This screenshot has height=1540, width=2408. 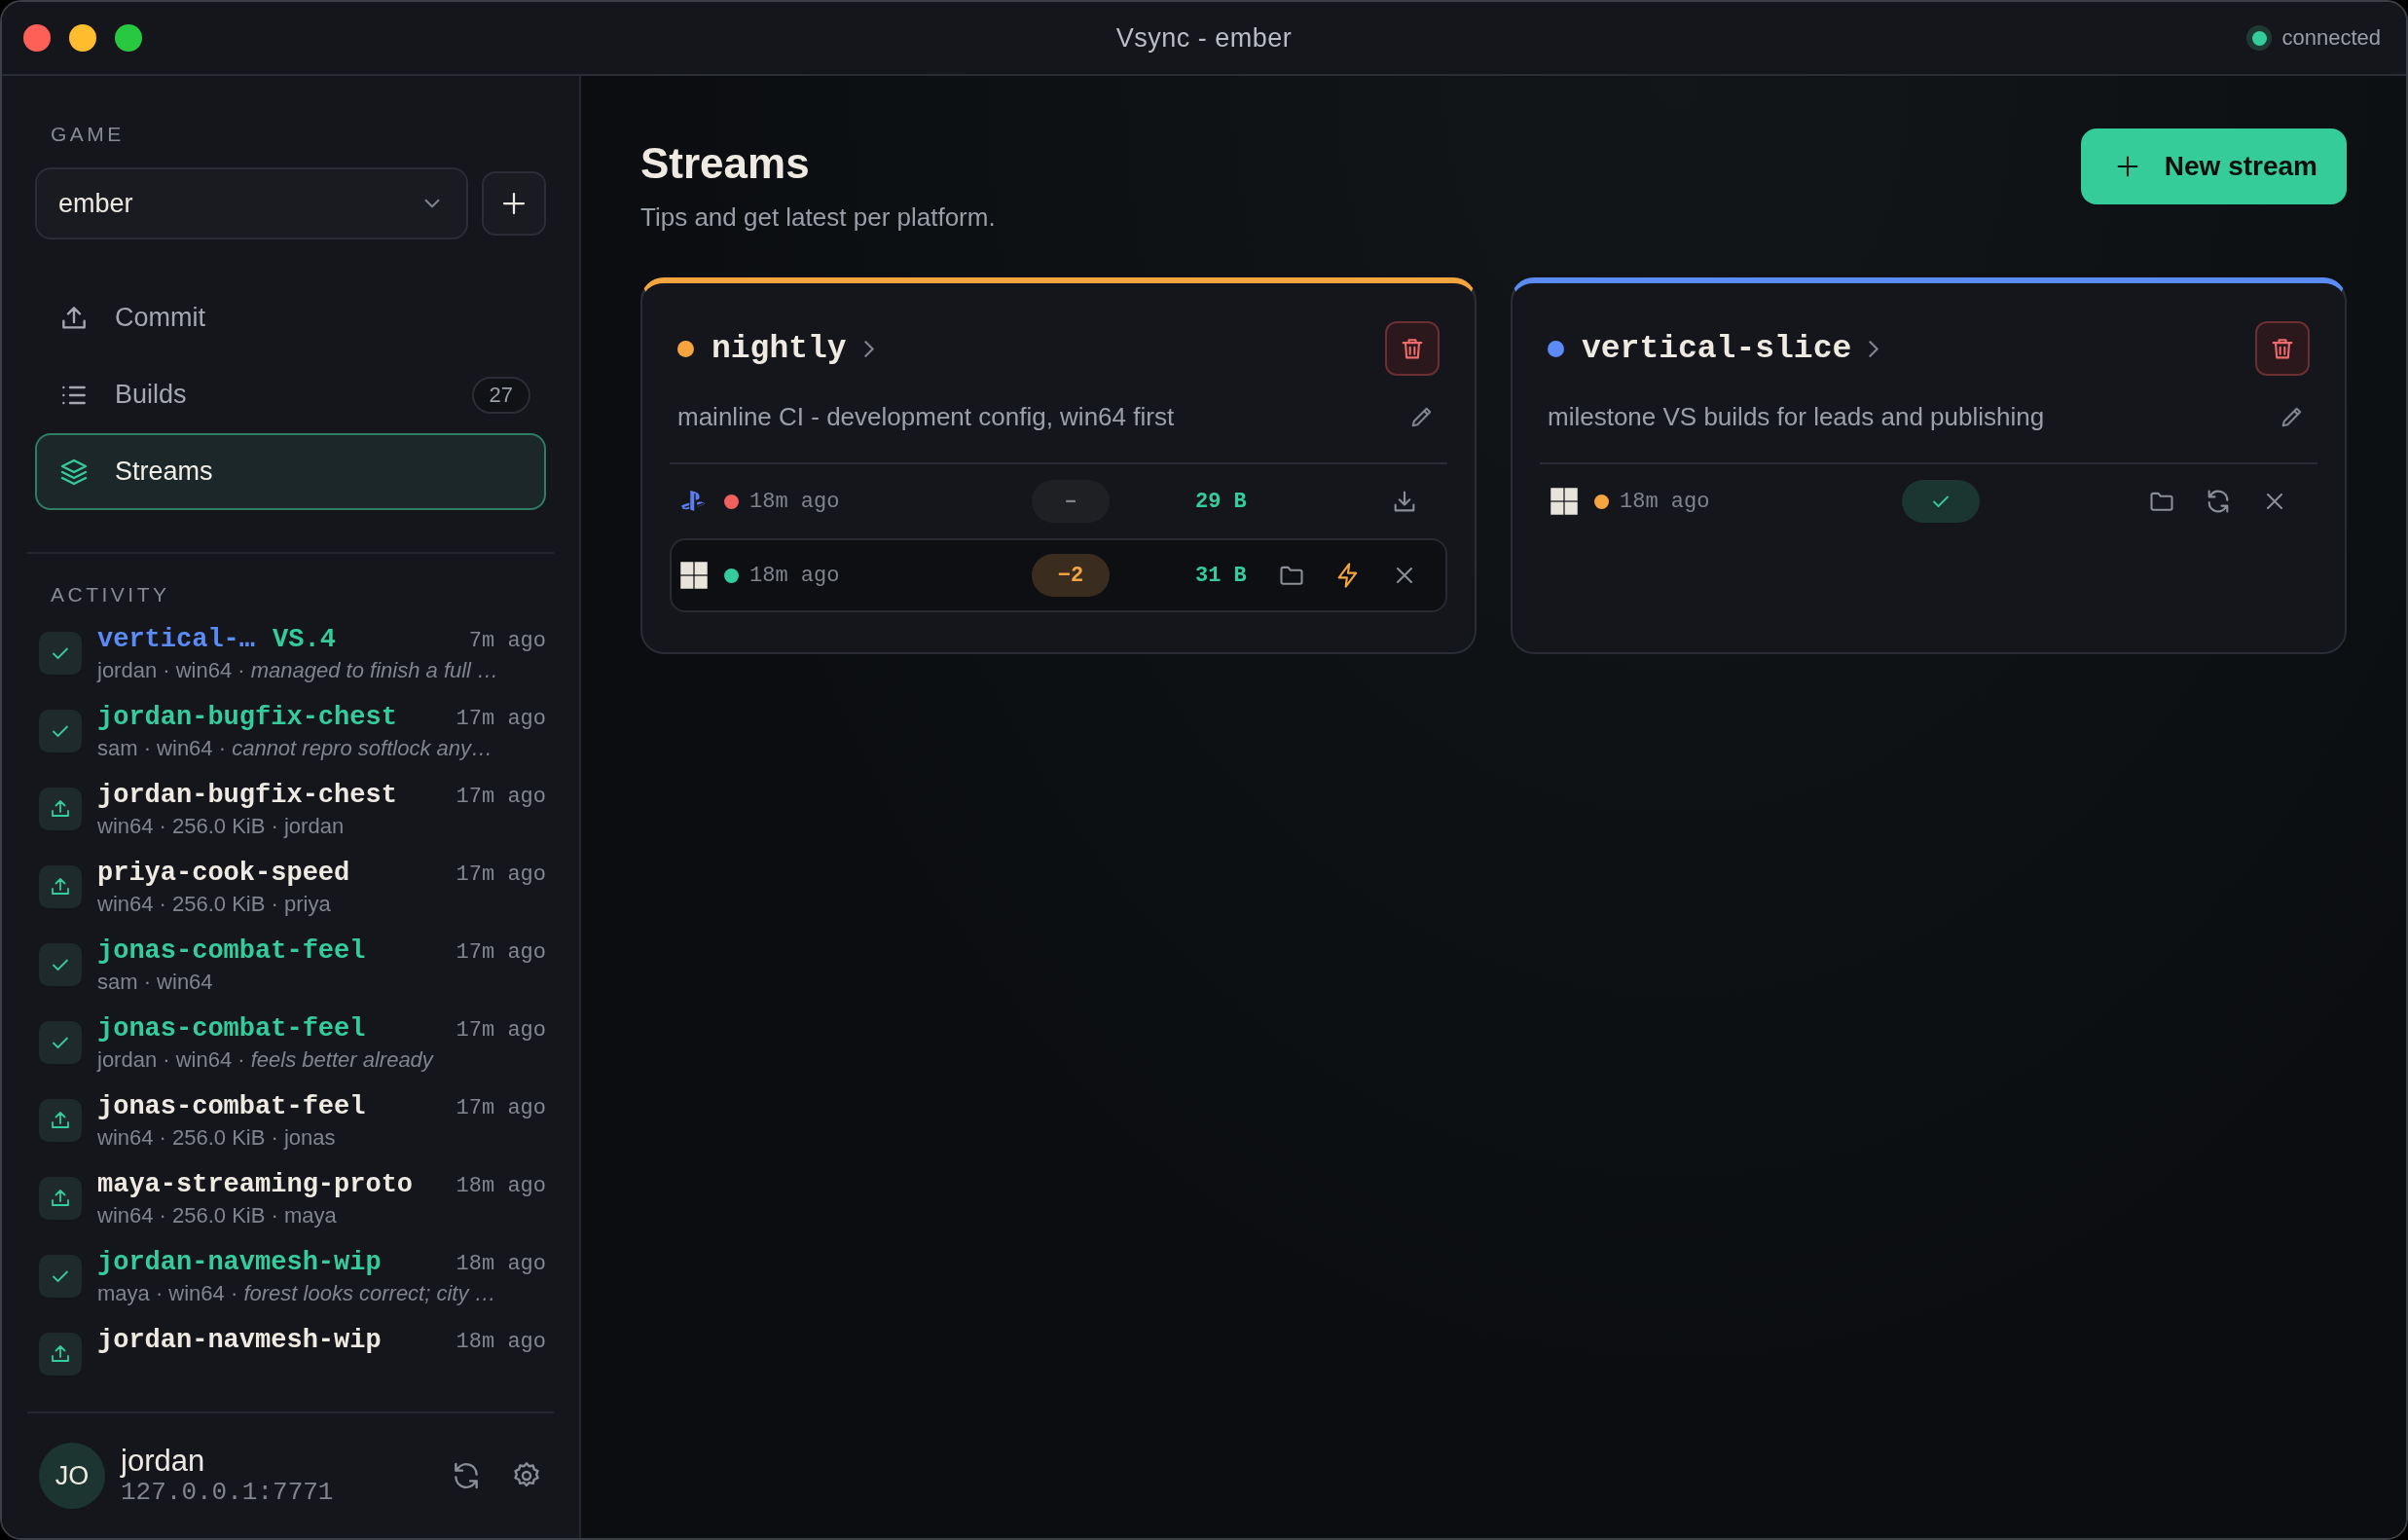 I want to click on build-row: 18m ago −2 31 B, so click(x=1058, y=575).